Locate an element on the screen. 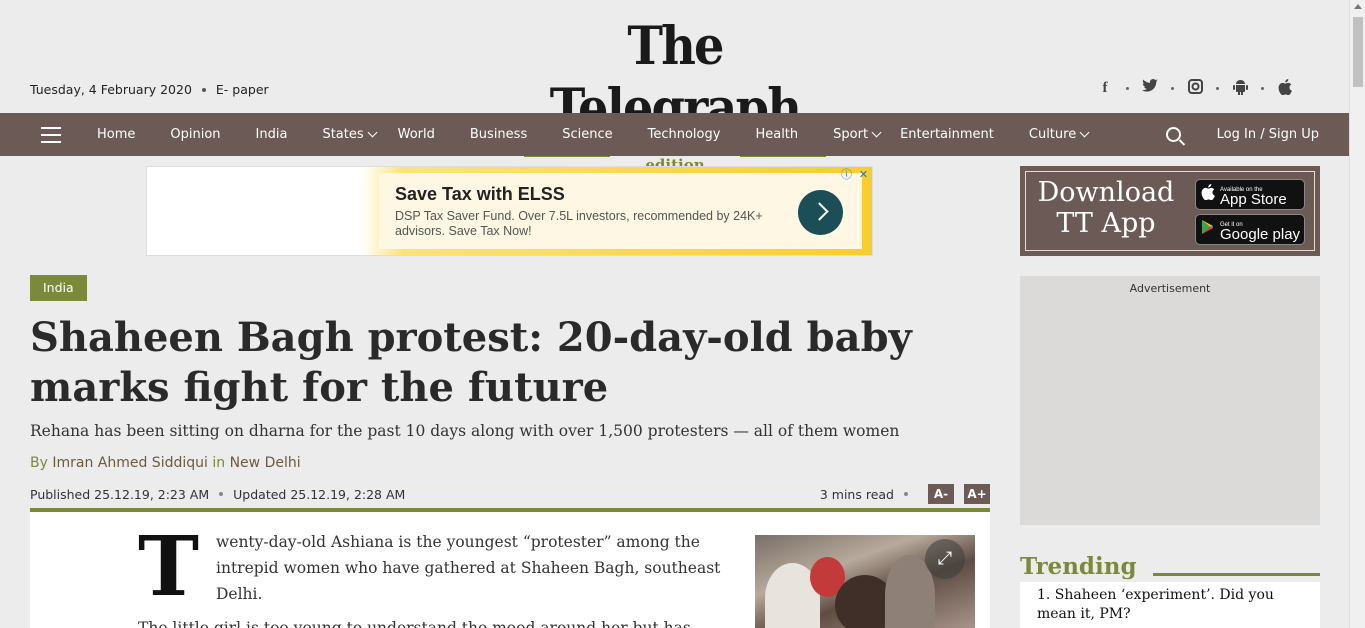  nav-item-label: Entertainment is located at coordinates (947, 134).